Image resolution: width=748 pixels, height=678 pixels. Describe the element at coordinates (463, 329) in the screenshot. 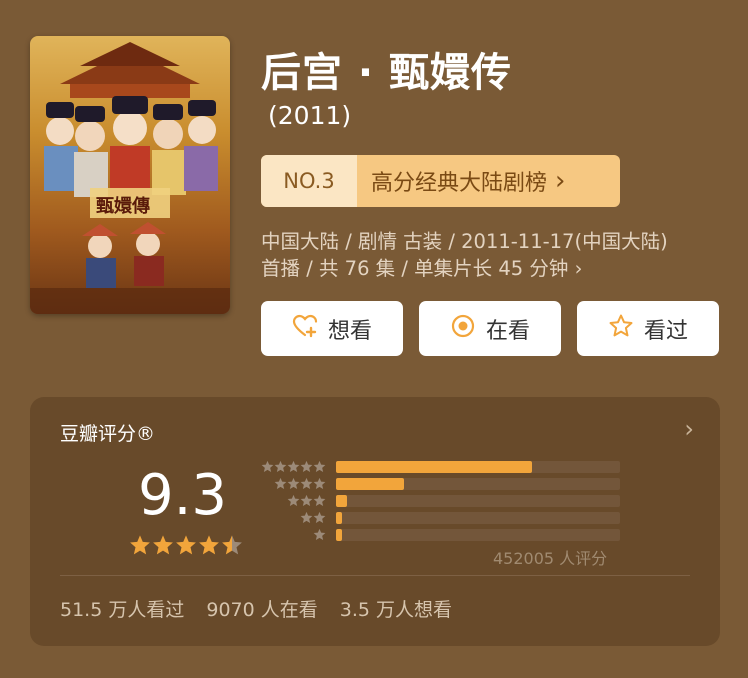

I see `target-circle-icon` at that location.